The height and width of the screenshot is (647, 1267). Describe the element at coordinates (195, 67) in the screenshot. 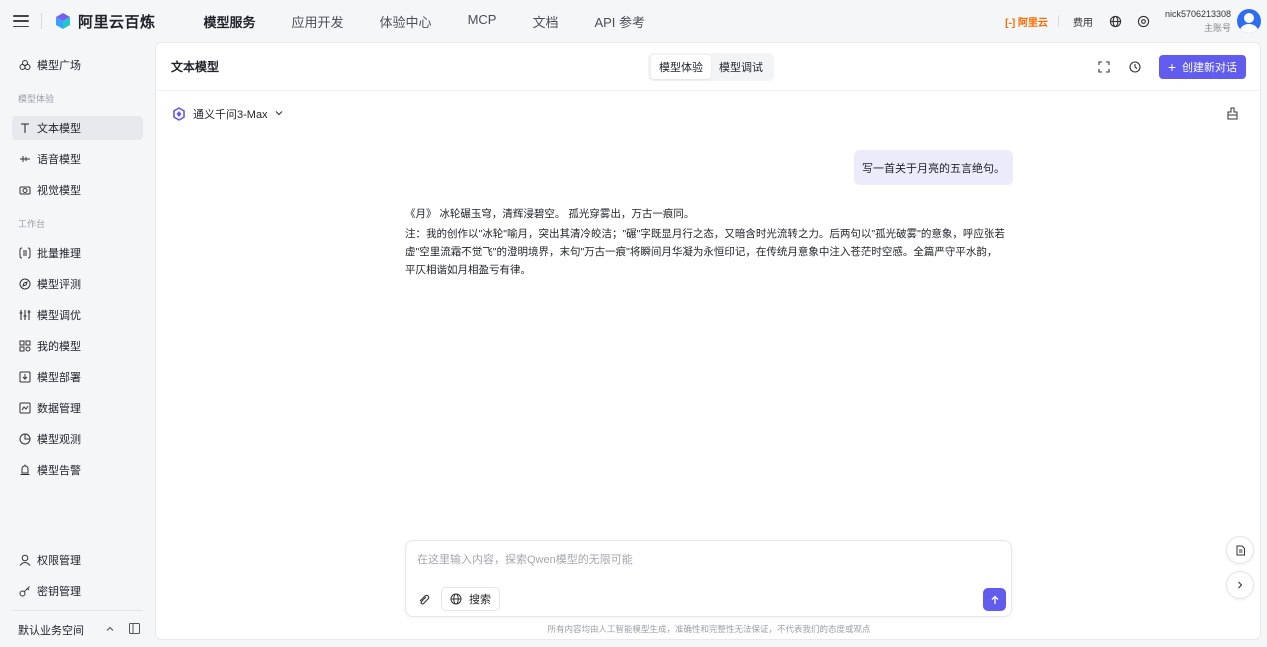

I see `page-title: 文本模型` at that location.